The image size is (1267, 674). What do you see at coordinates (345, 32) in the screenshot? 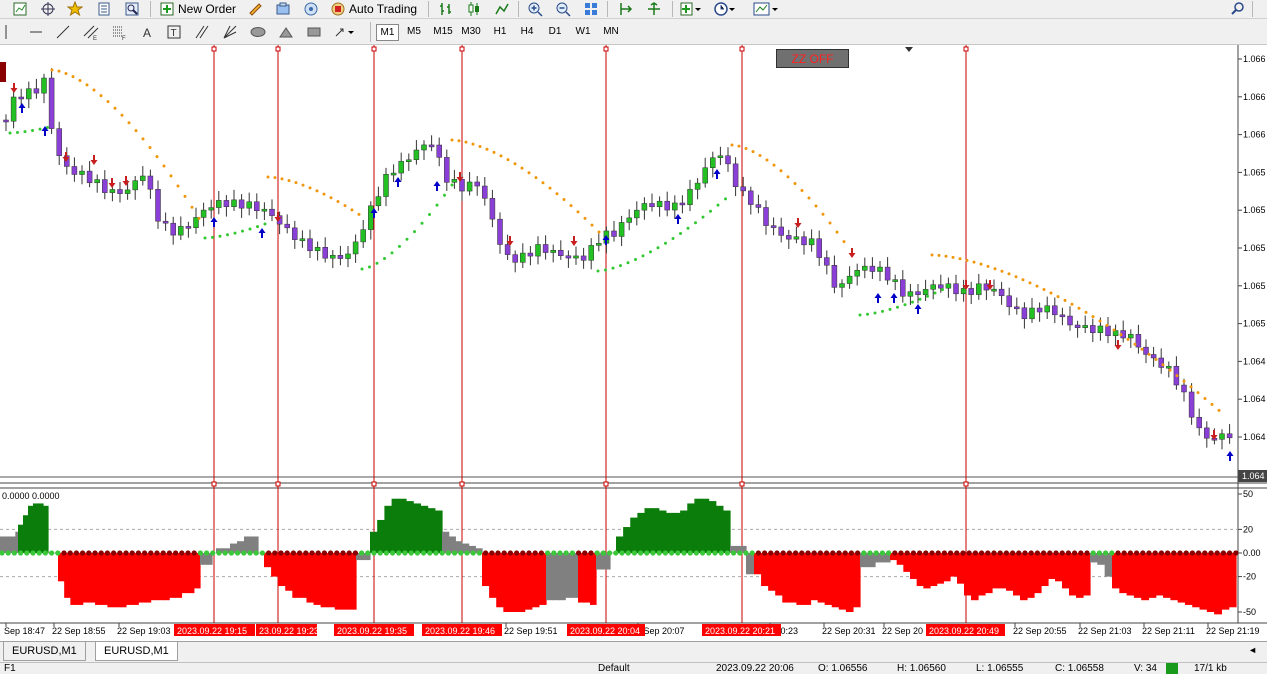
I see `arrows-dropdown-icon` at bounding box center [345, 32].